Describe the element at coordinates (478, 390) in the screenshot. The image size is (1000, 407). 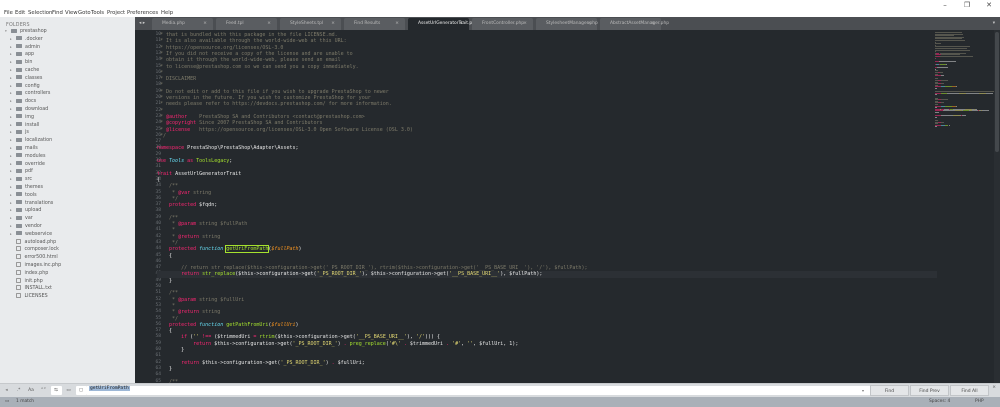
I see `find-input: getUriFromPath` at that location.